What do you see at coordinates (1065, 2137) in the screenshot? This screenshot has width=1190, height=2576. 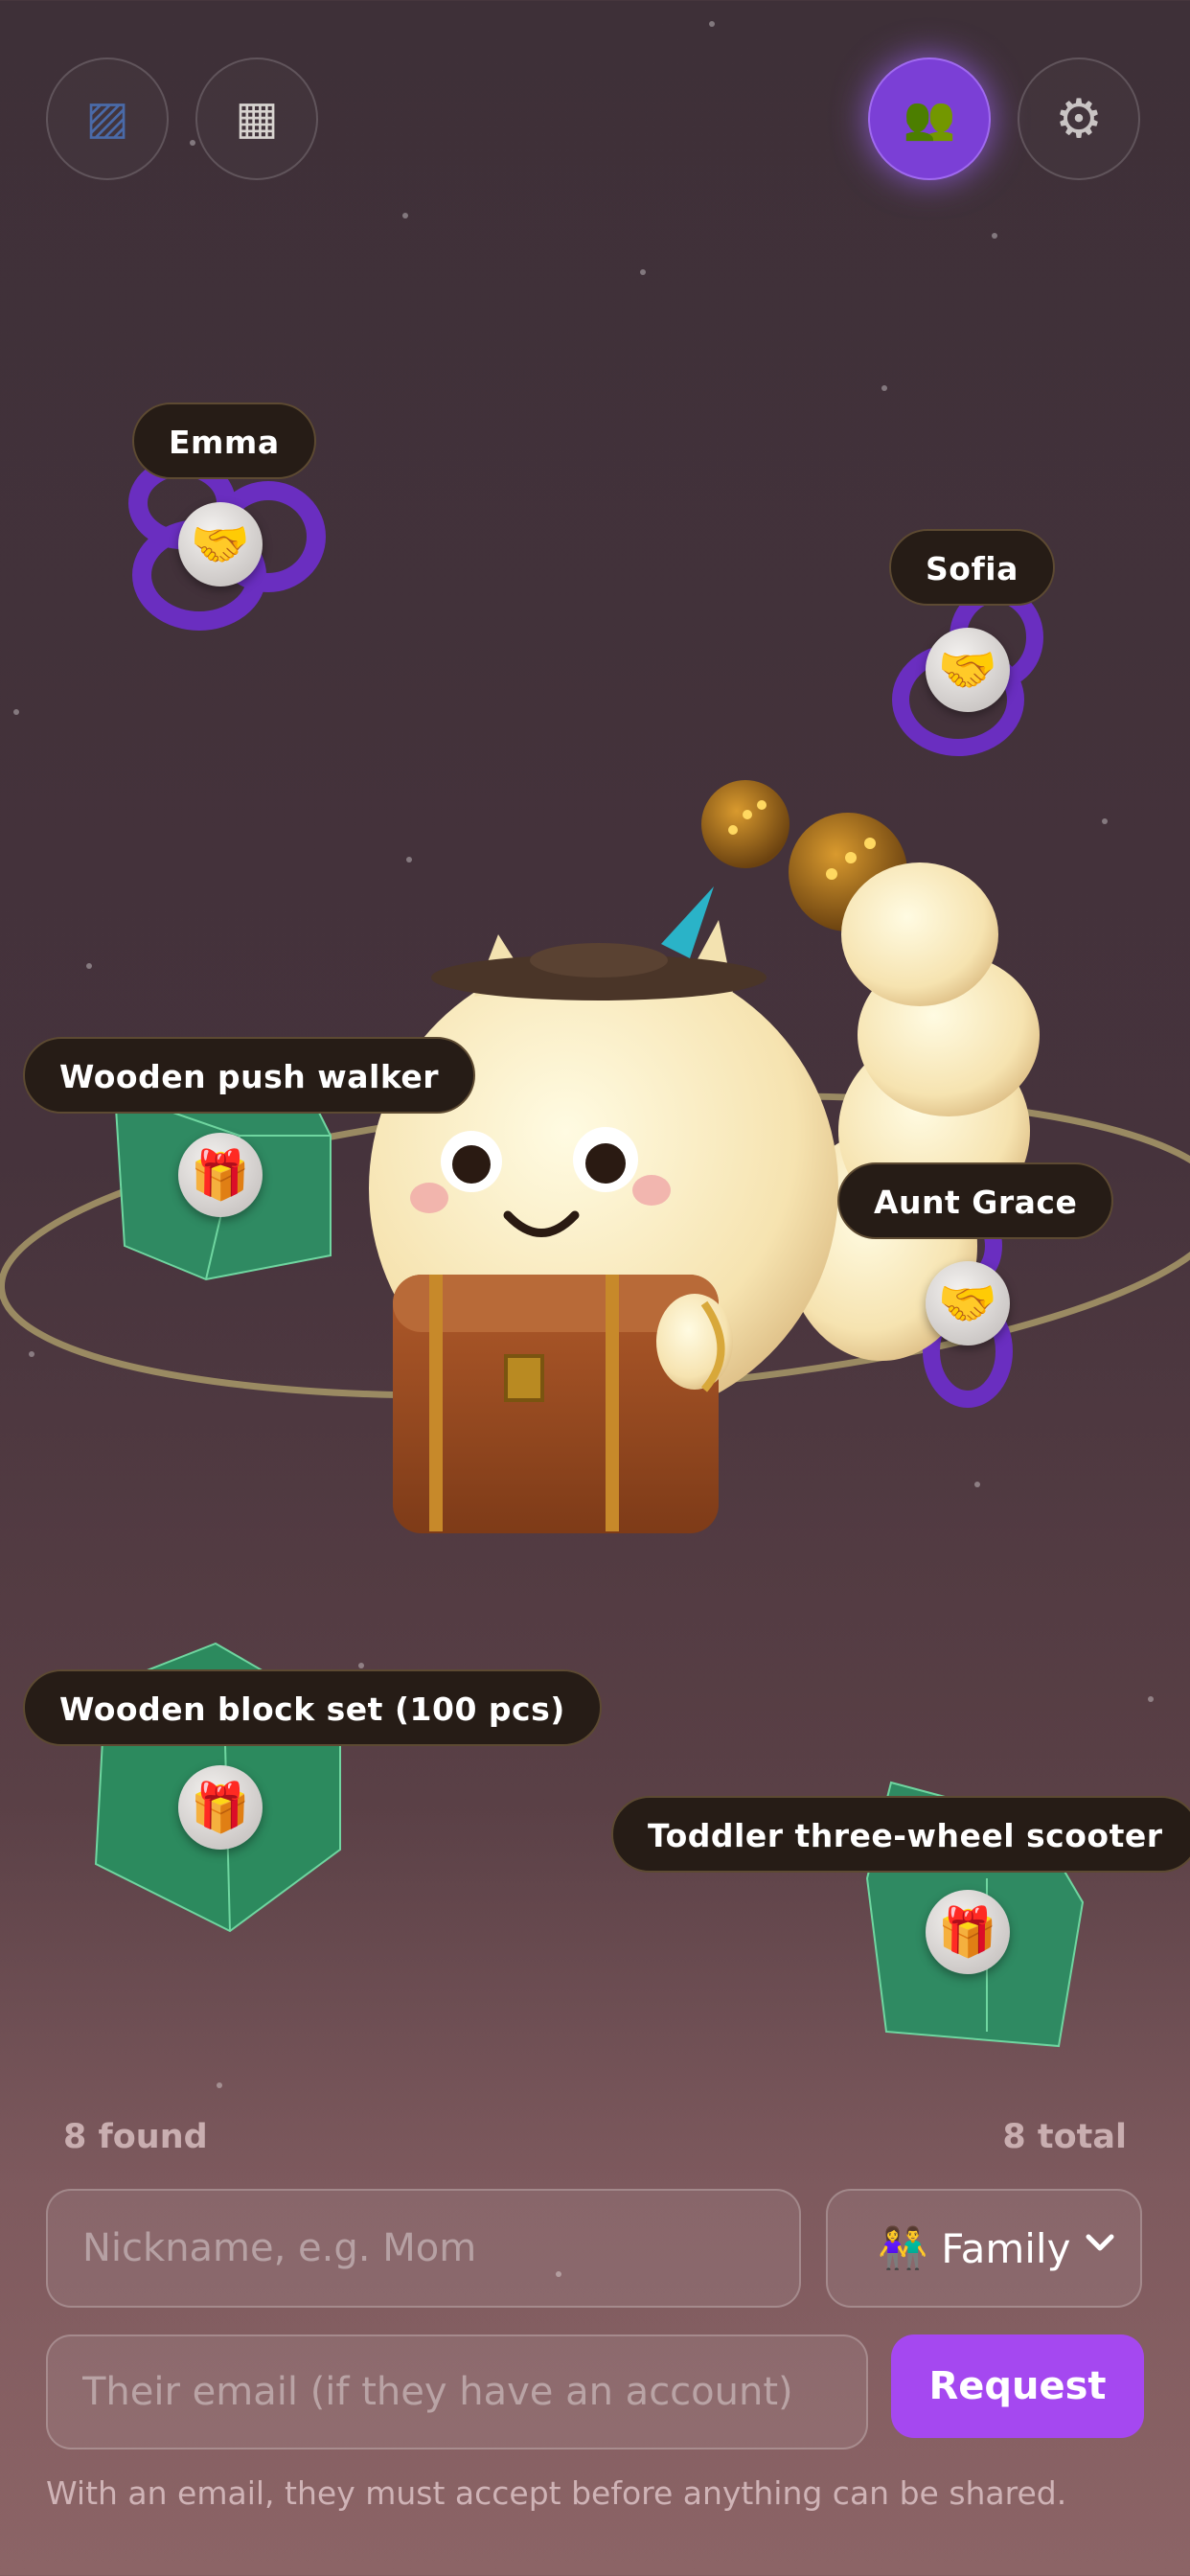 I see `total-count: 8 total` at bounding box center [1065, 2137].